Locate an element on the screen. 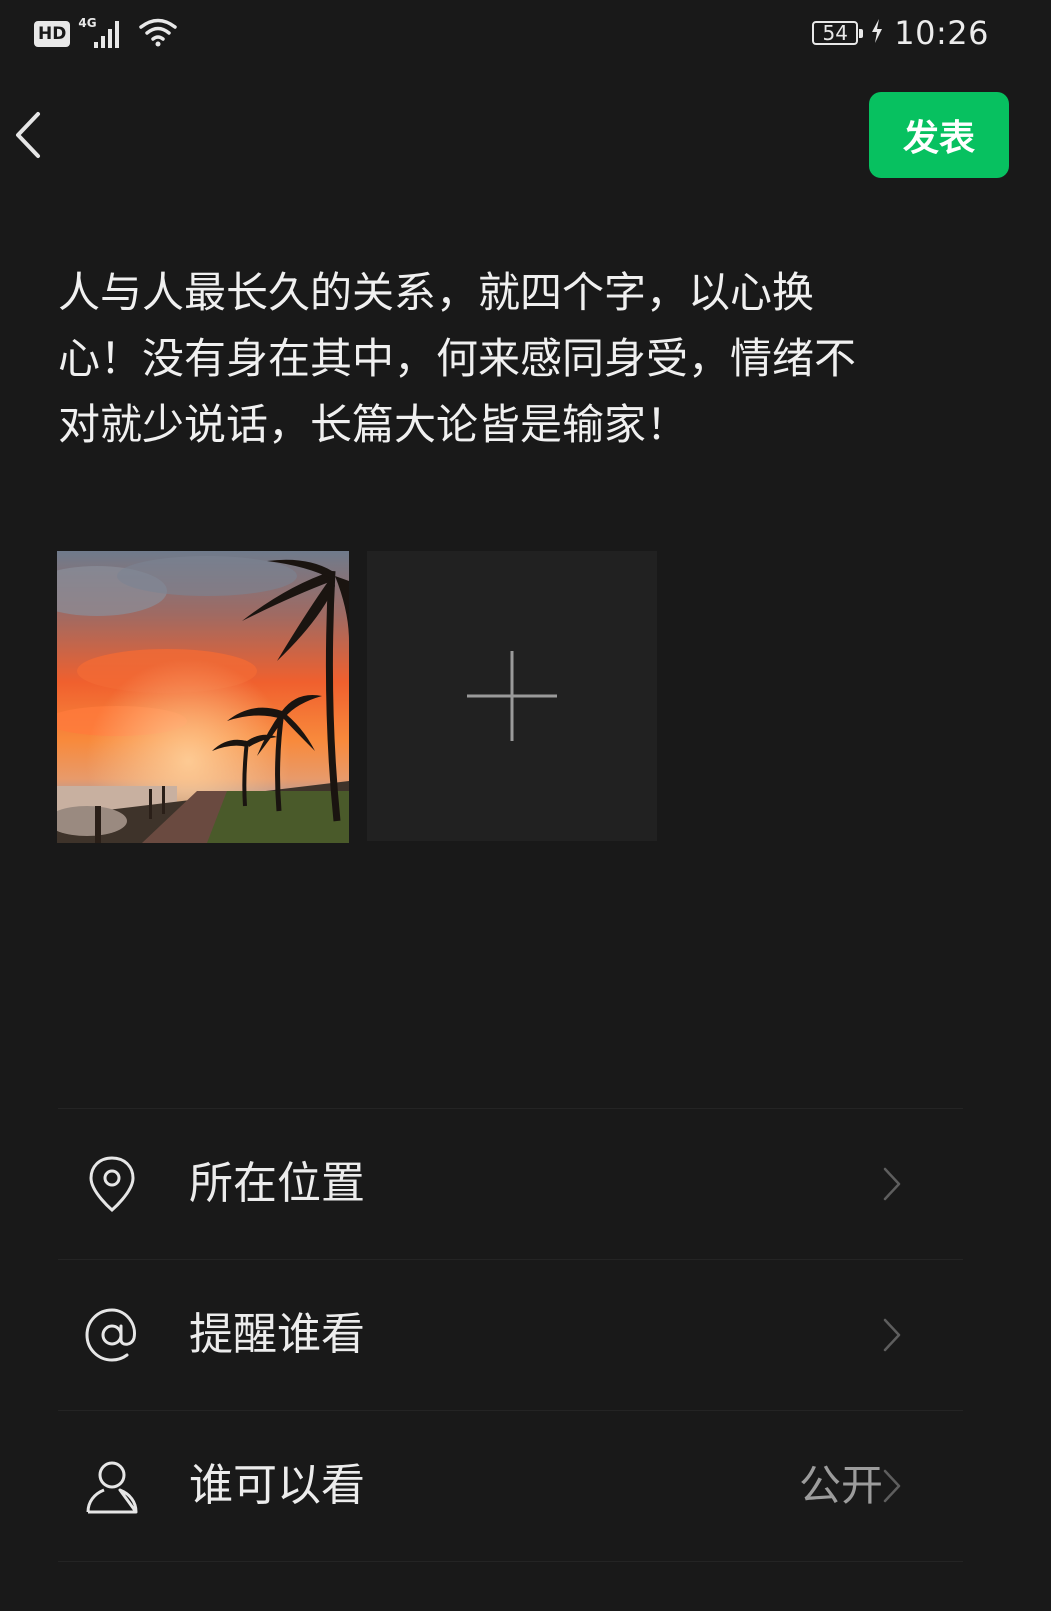  photo-thumbnail is located at coordinates (203, 697).